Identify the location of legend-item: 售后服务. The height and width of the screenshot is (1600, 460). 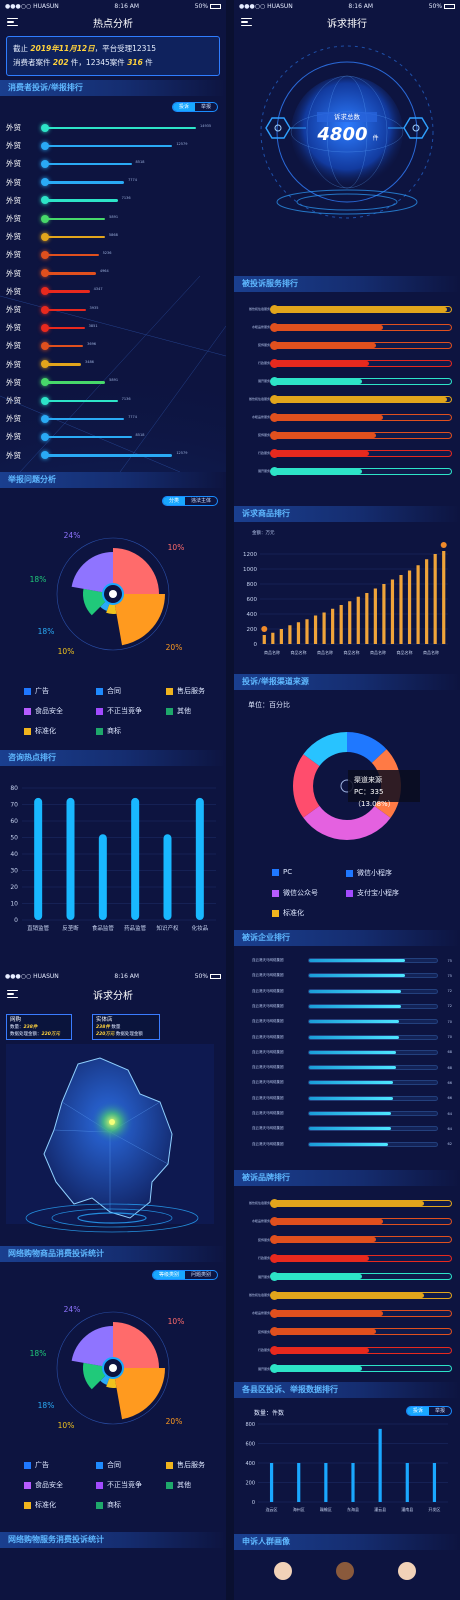
(185, 1465).